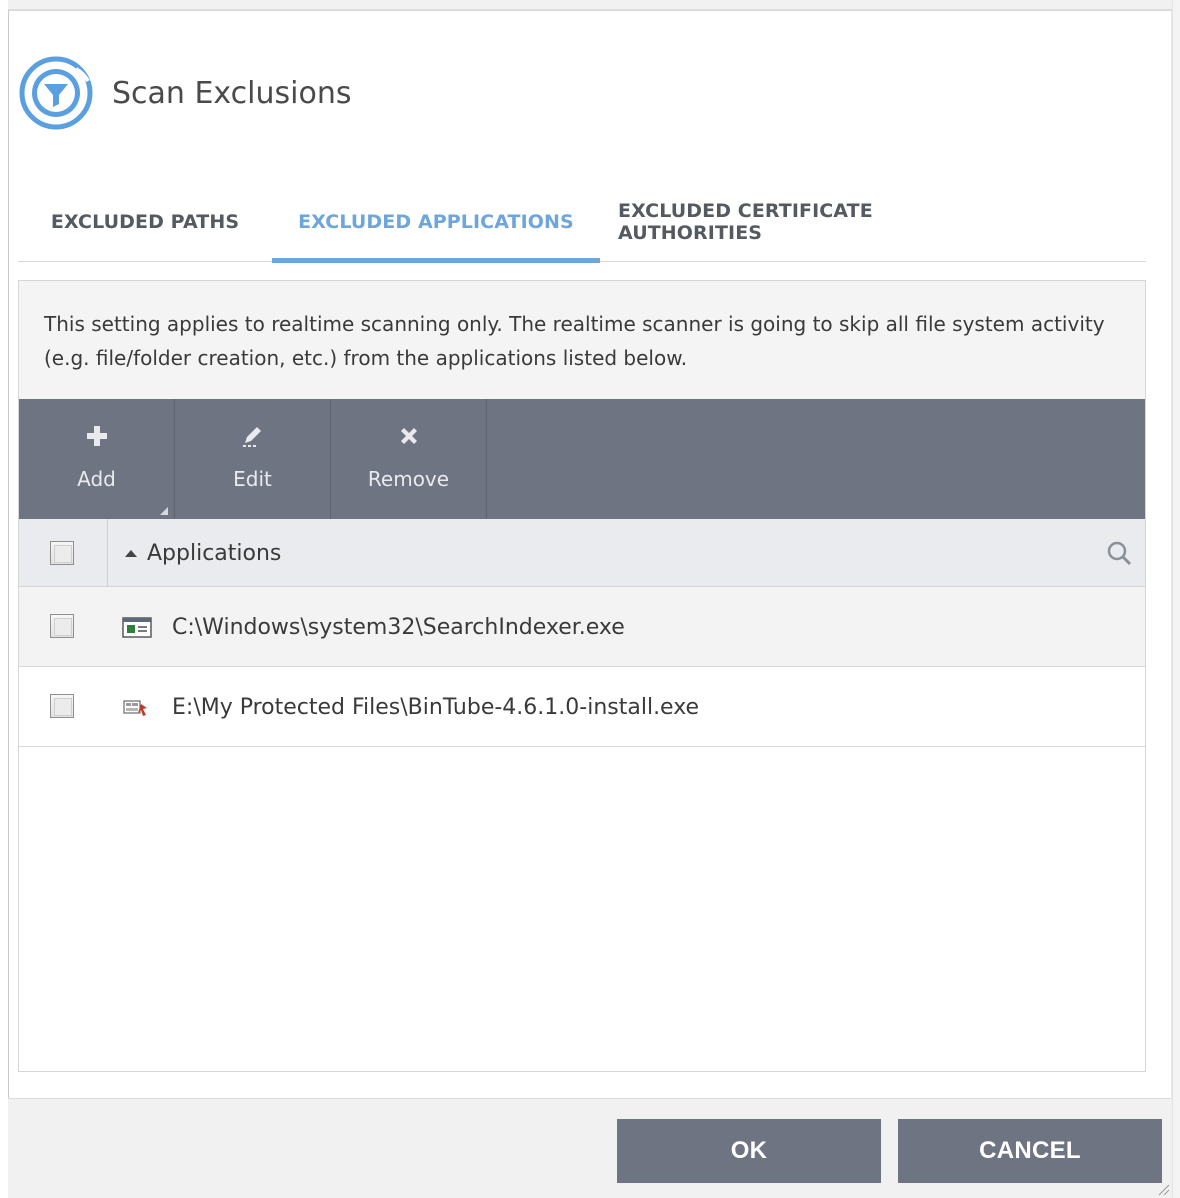 The image size is (1180, 1198). I want to click on remove-button: Remove, so click(409, 459).